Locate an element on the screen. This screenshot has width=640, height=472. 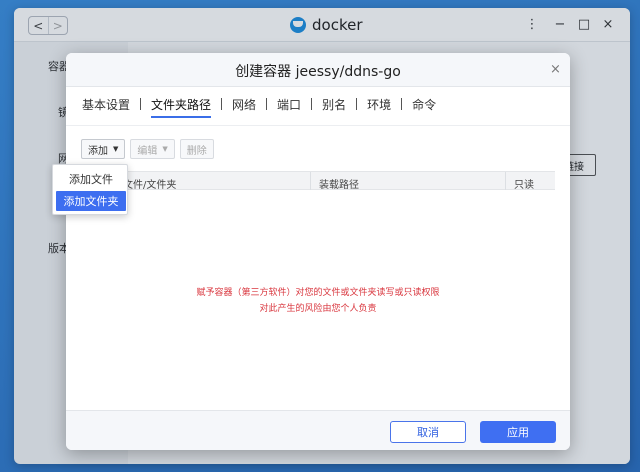
column-header-mount-path: 装载路径 is located at coordinates (339, 183).